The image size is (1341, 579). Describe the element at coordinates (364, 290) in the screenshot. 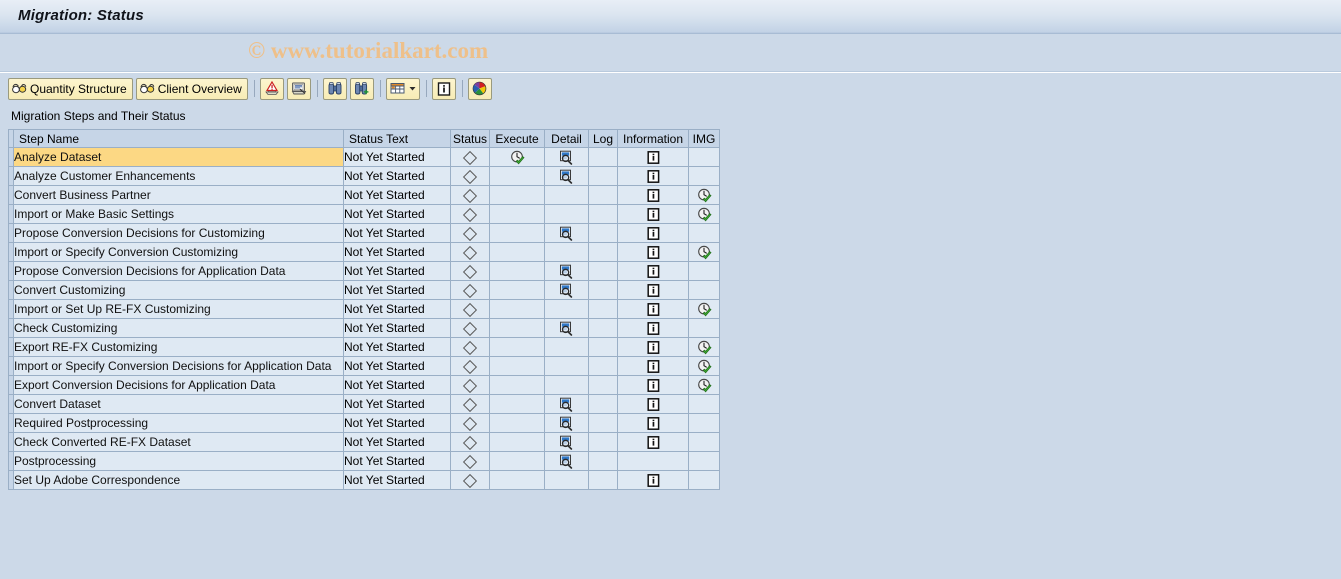

I see `table-row: Convert Customizing Not Yet Started` at that location.